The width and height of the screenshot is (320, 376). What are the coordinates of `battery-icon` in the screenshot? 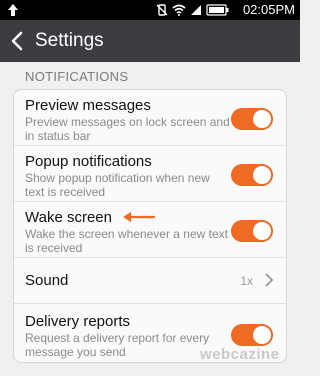 It's located at (217, 10).